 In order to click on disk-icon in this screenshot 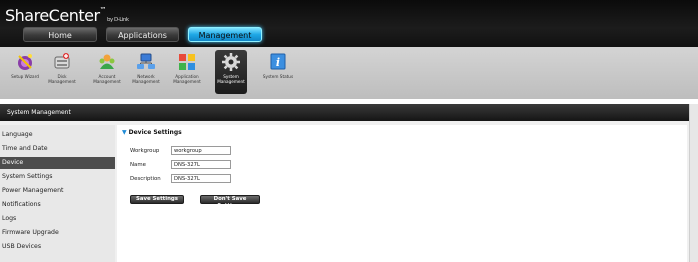, I will do `click(62, 61)`.